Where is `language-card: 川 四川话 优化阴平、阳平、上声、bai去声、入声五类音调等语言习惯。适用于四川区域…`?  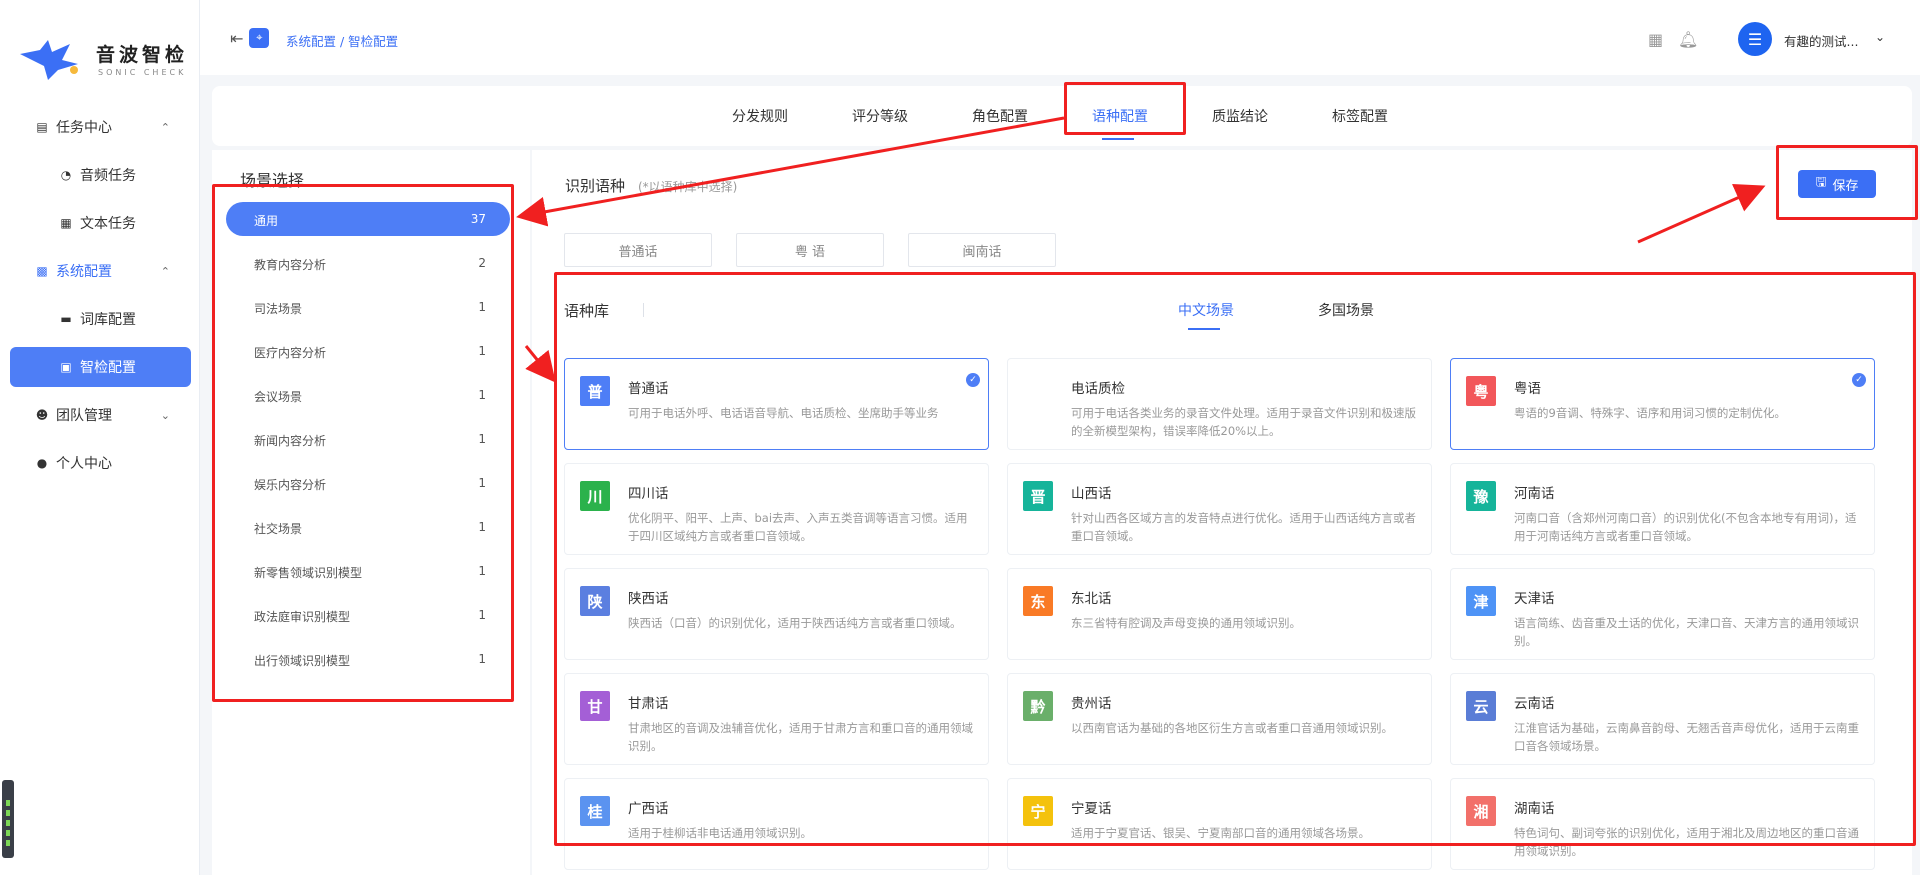 language-card: 川 四川话 优化阴平、阳平、上声、bai去声、入声五类音调等语言习惯。适用于四川区域… is located at coordinates (776, 509).